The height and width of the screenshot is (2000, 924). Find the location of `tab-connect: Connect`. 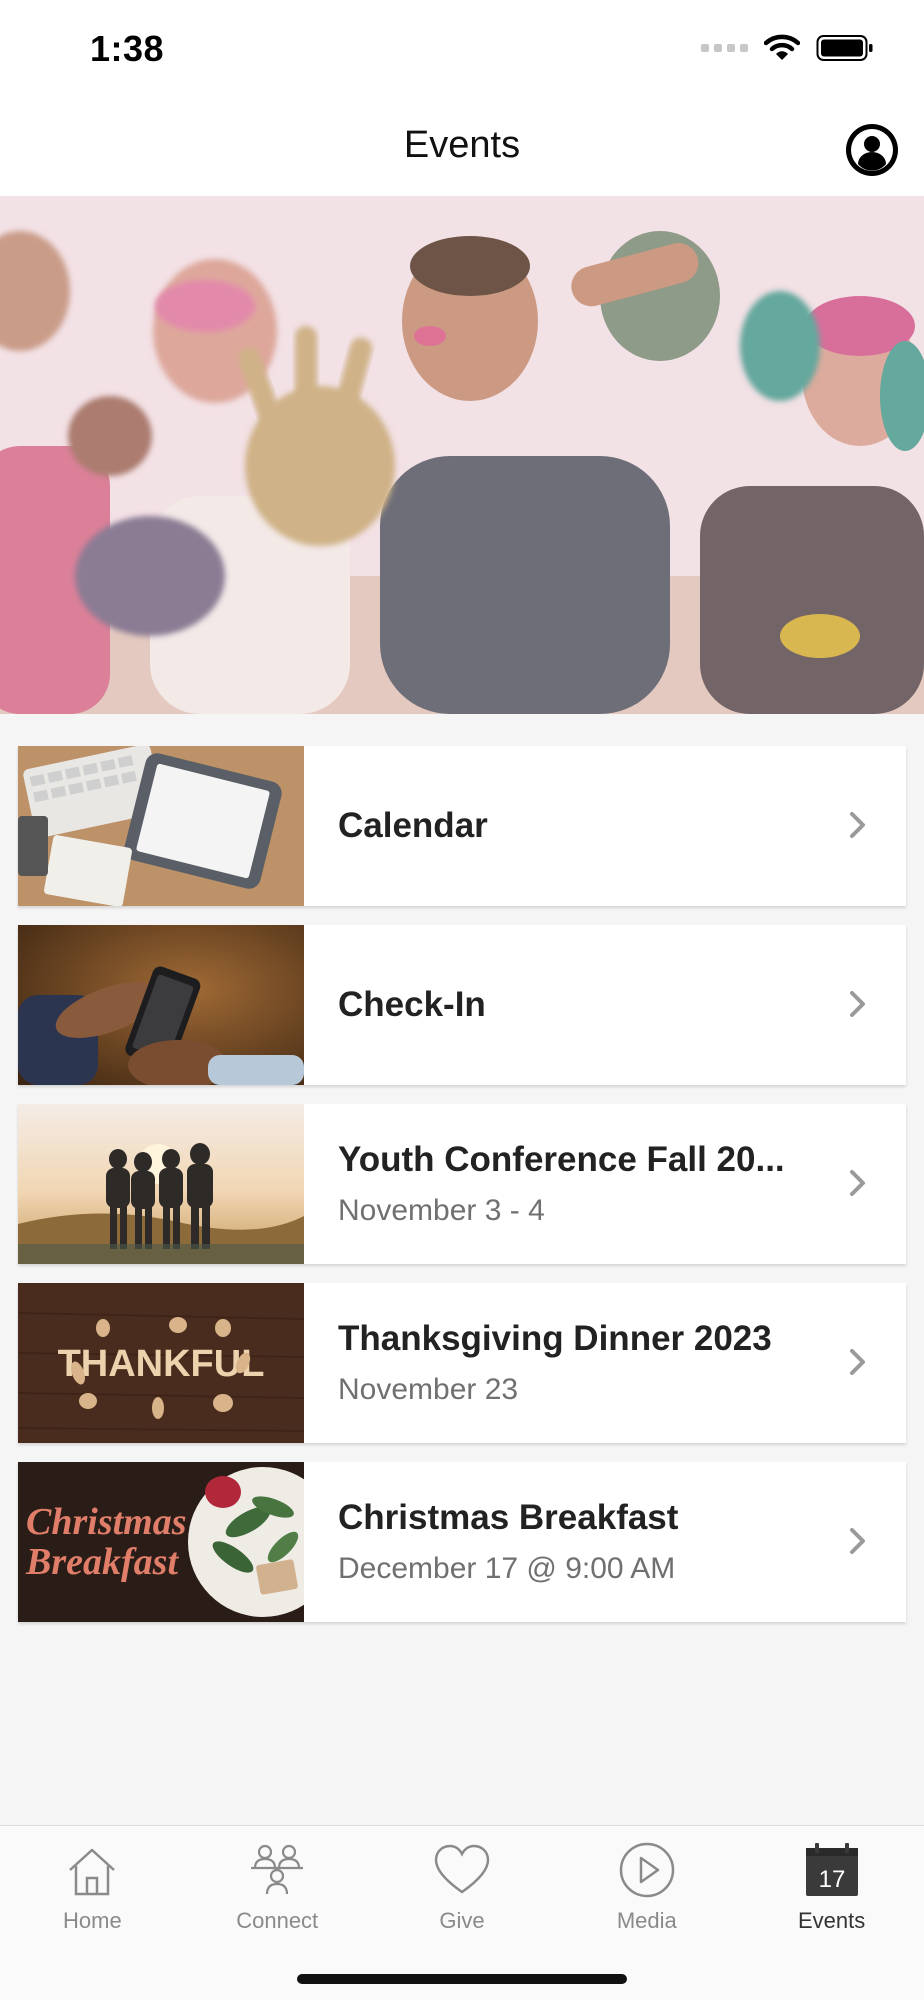

tab-connect: Connect is located at coordinates (277, 1886).